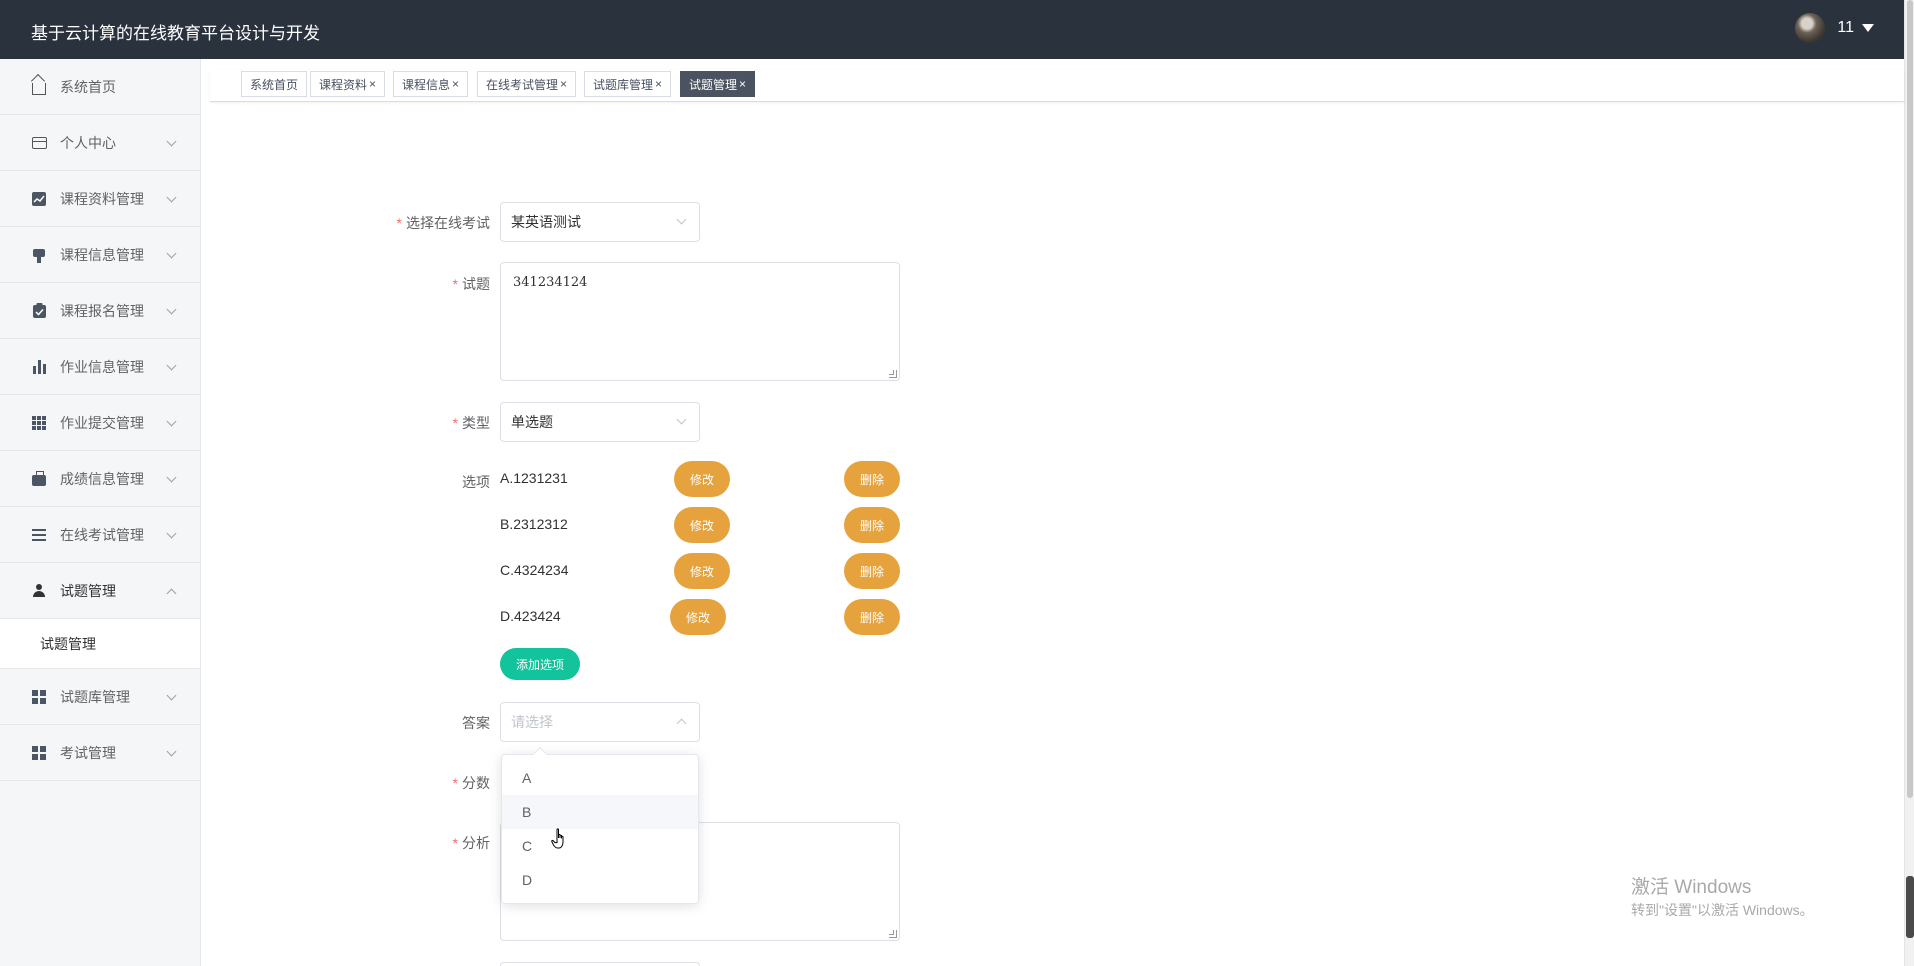  Describe the element at coordinates (532, 722) in the screenshot. I see `answer-select-placeholder: 请选择` at that location.